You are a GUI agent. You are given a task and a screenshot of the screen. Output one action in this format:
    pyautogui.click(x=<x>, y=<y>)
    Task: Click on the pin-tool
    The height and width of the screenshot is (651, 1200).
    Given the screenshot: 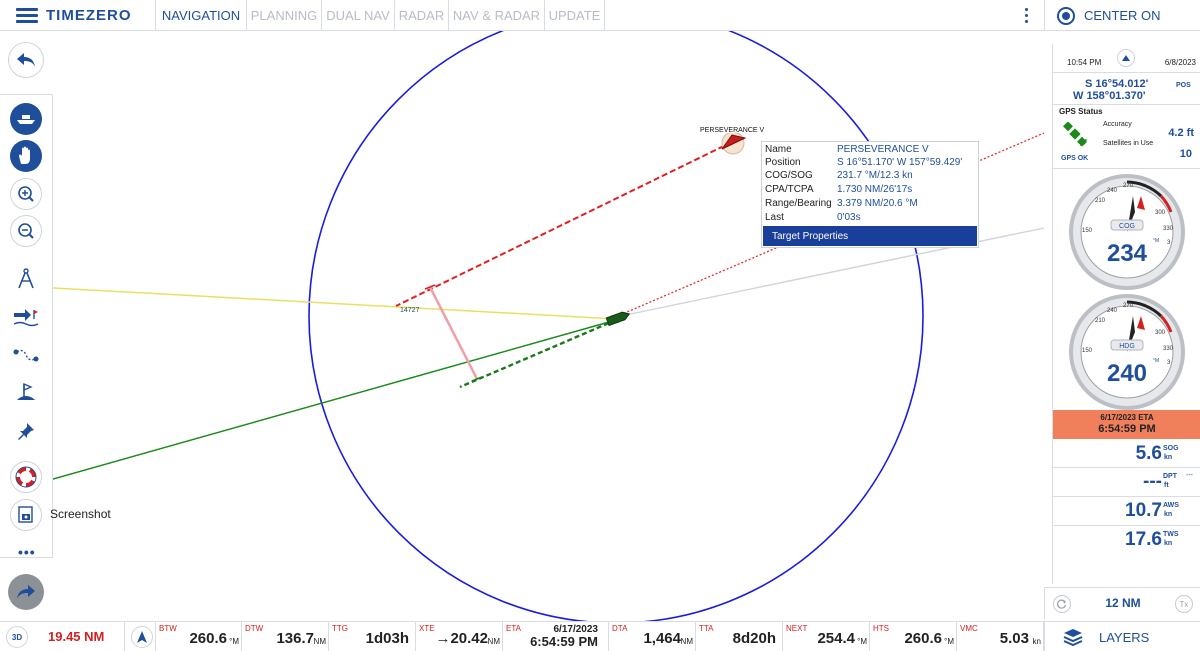 What is the action you would take?
    pyautogui.click(x=26, y=431)
    